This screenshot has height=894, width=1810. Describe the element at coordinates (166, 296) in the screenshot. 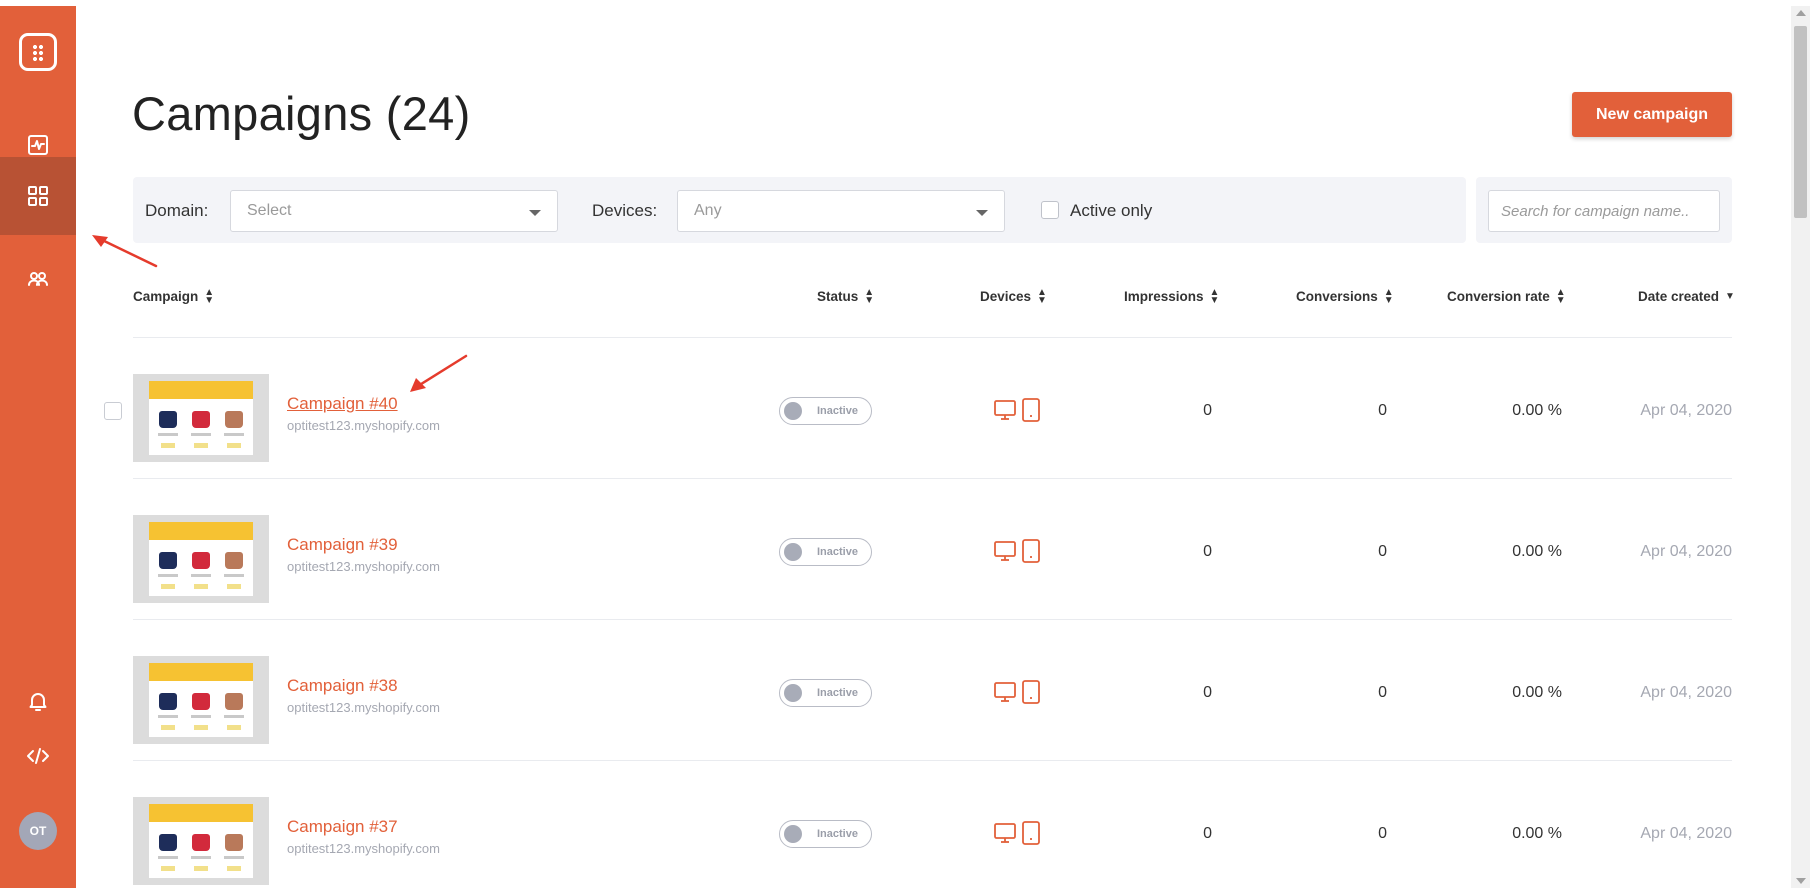

I see `column-header-label: Campaign` at that location.